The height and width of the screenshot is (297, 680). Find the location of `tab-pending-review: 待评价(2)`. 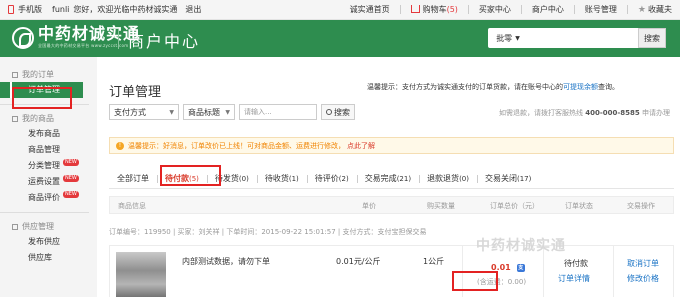

tab-pending-review: 待评价(2) is located at coordinates (331, 179).